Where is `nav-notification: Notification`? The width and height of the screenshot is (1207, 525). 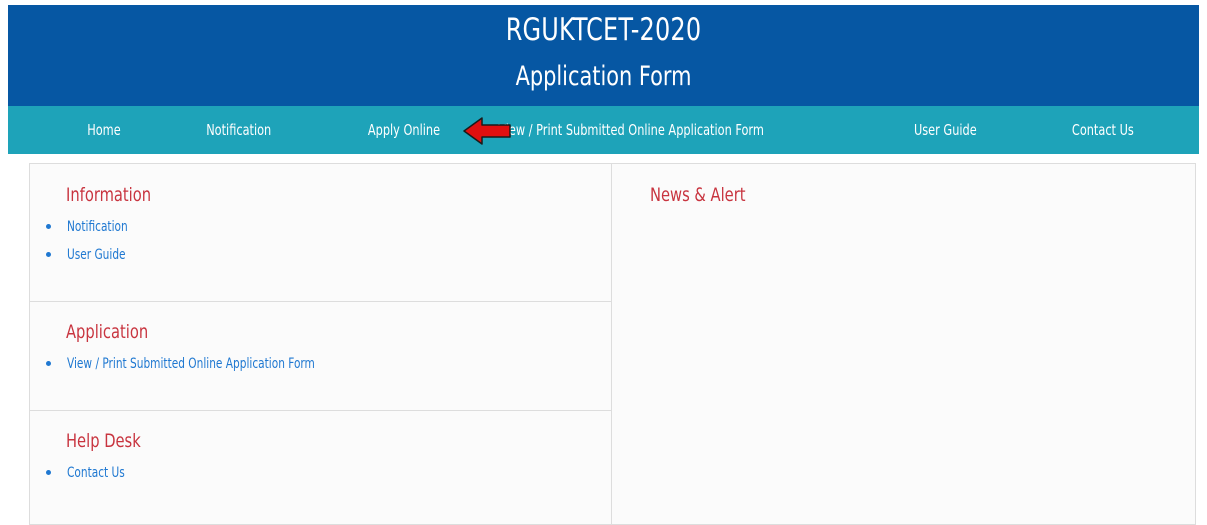
nav-notification: Notification is located at coordinates (238, 130).